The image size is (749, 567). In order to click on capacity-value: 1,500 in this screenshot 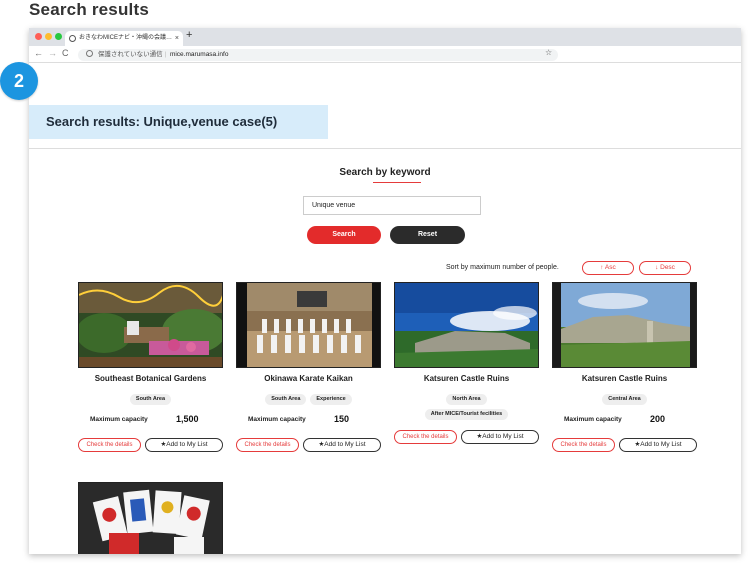, I will do `click(187, 419)`.